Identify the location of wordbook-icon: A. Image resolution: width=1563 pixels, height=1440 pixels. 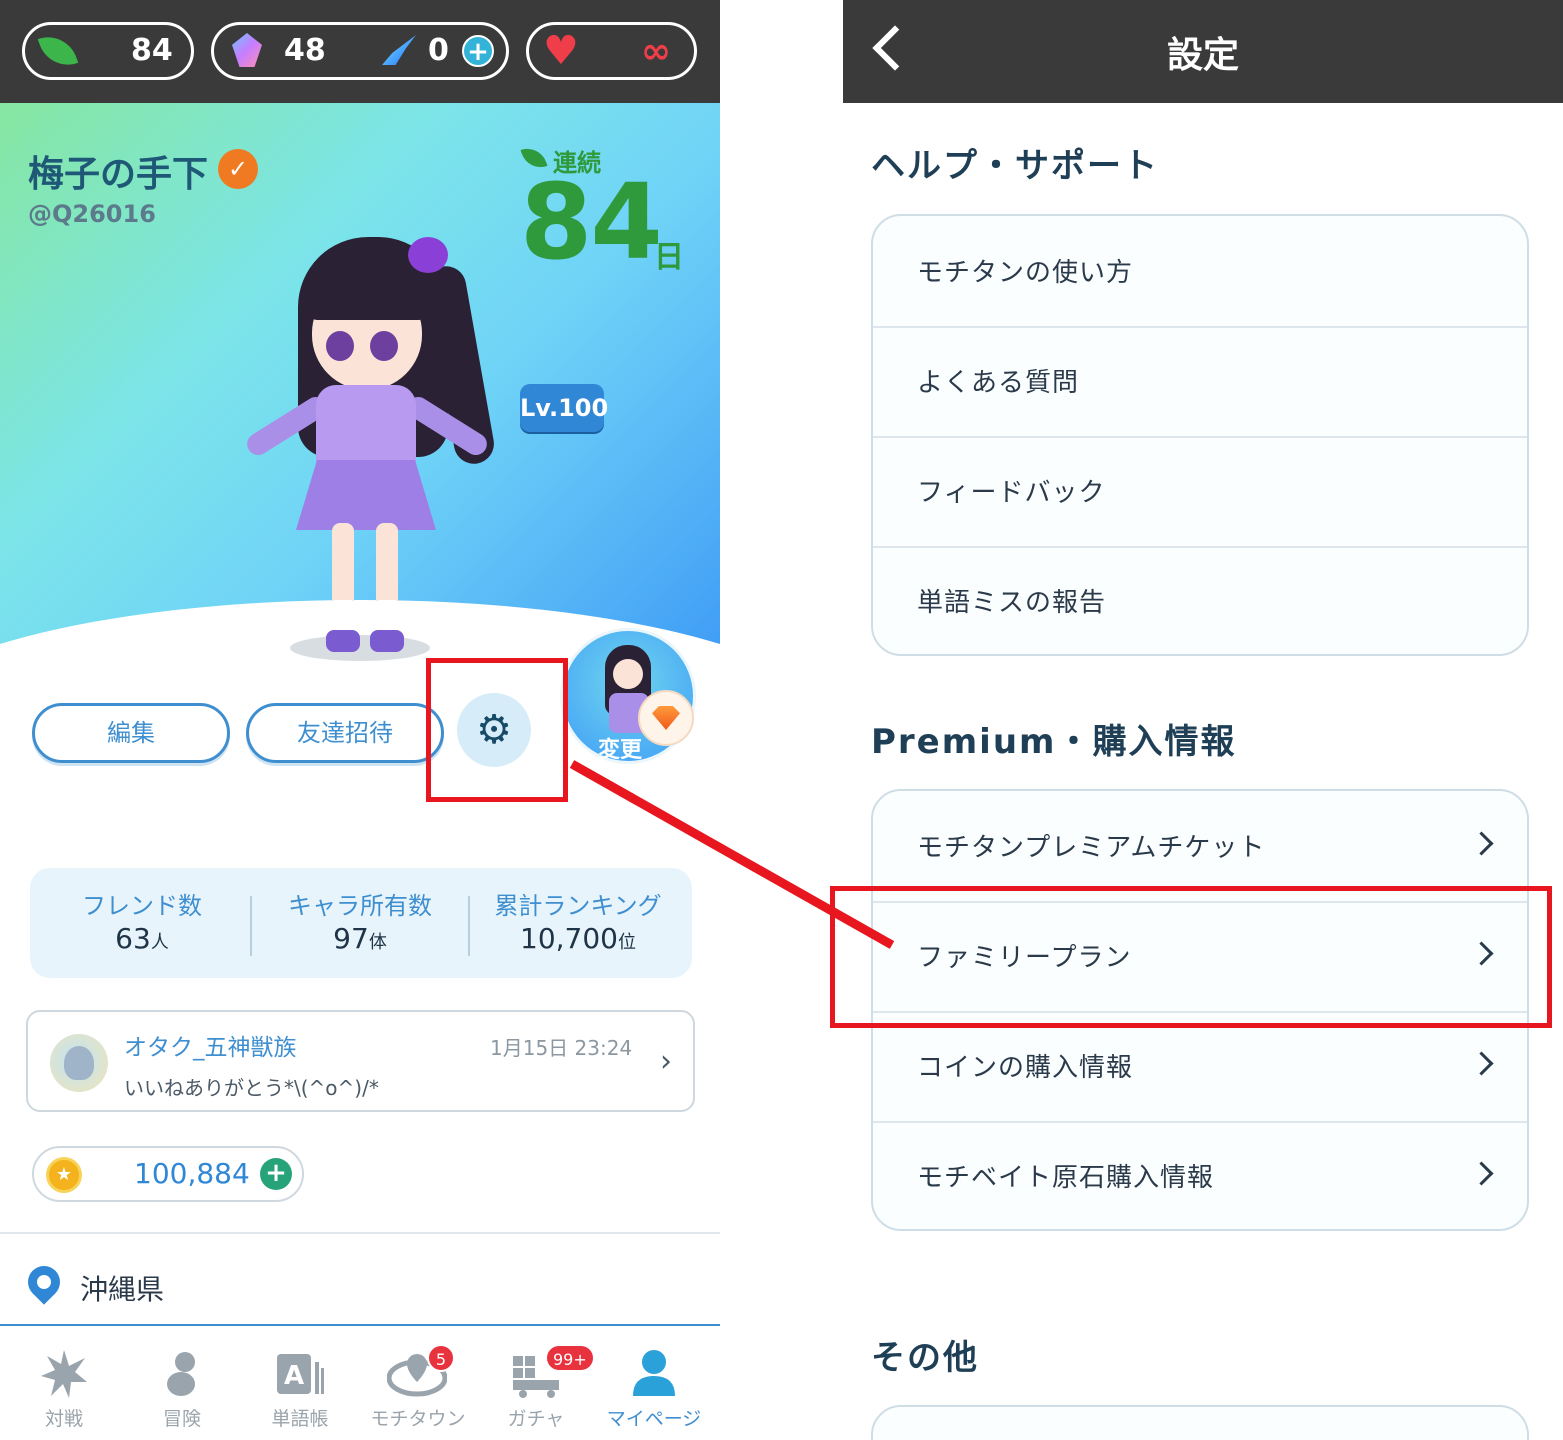
(300, 1374).